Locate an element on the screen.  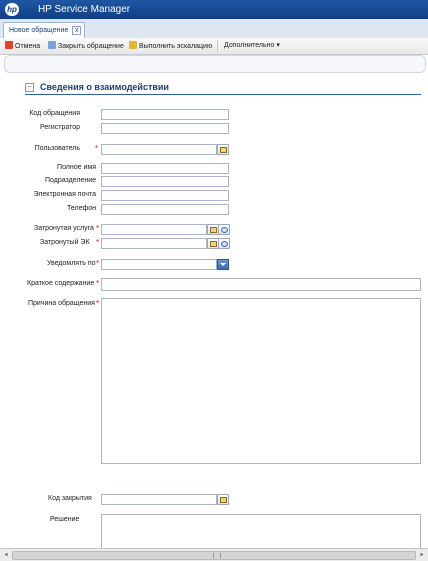
escalate-label: Выполнить эскалацию is located at coordinates (176, 46).